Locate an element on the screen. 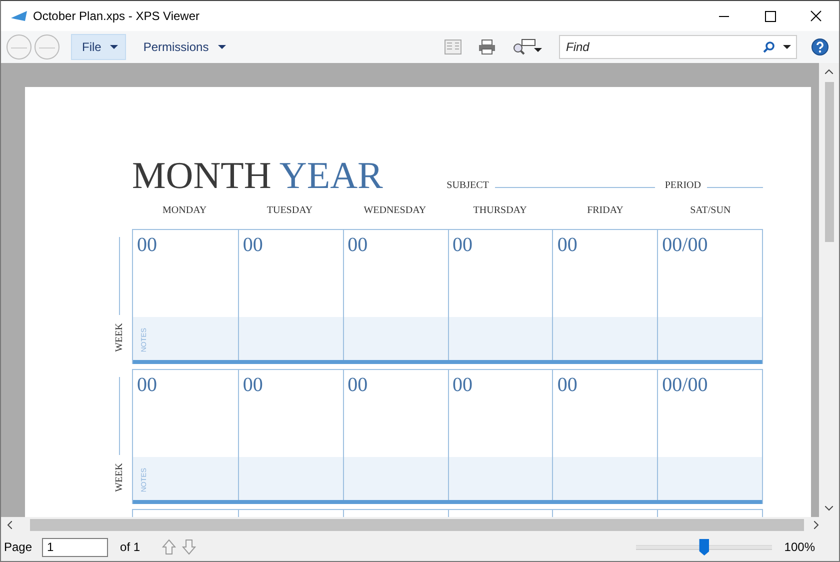 The height and width of the screenshot is (562, 840). menu-button: Permissions is located at coordinates (183, 47).